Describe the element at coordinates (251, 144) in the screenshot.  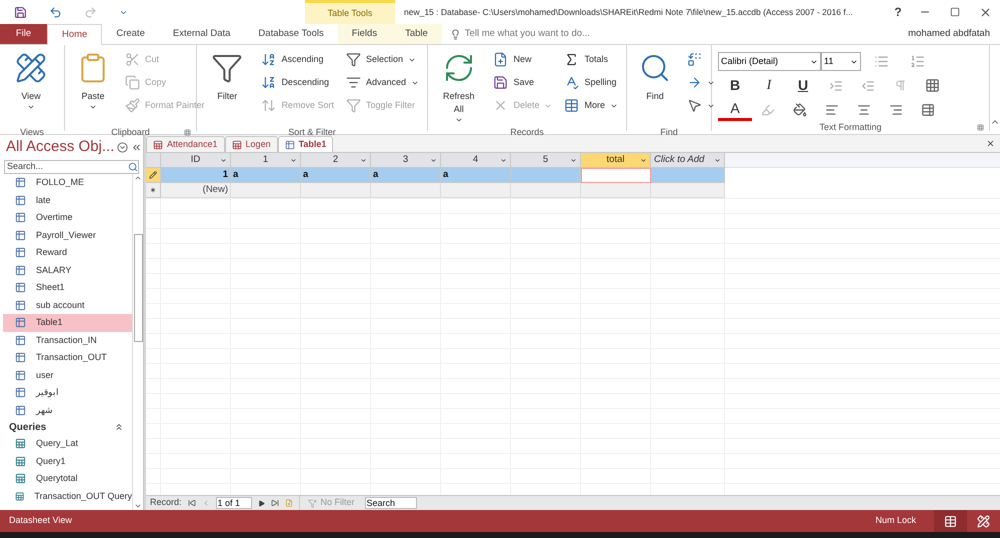
I see `document-tab: Logen` at that location.